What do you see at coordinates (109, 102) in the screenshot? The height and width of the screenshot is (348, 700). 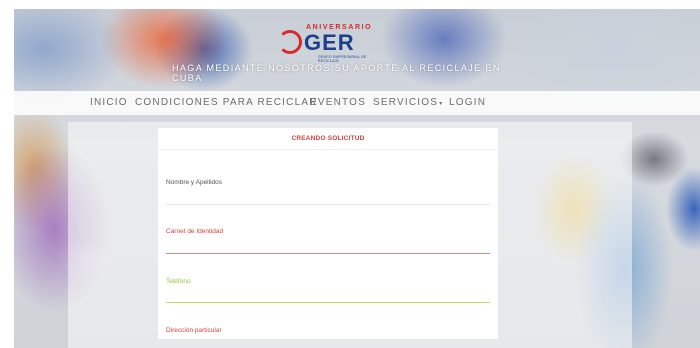 I see `nav-item-inicio: INICIO` at bounding box center [109, 102].